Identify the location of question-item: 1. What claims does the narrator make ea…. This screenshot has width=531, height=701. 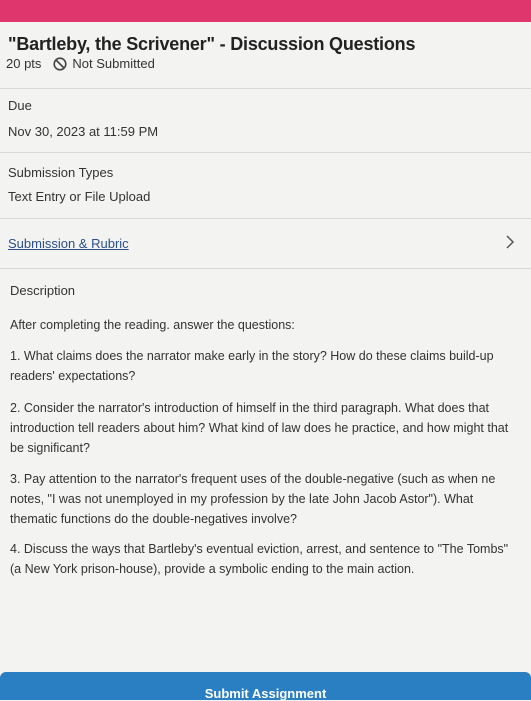
(252, 366).